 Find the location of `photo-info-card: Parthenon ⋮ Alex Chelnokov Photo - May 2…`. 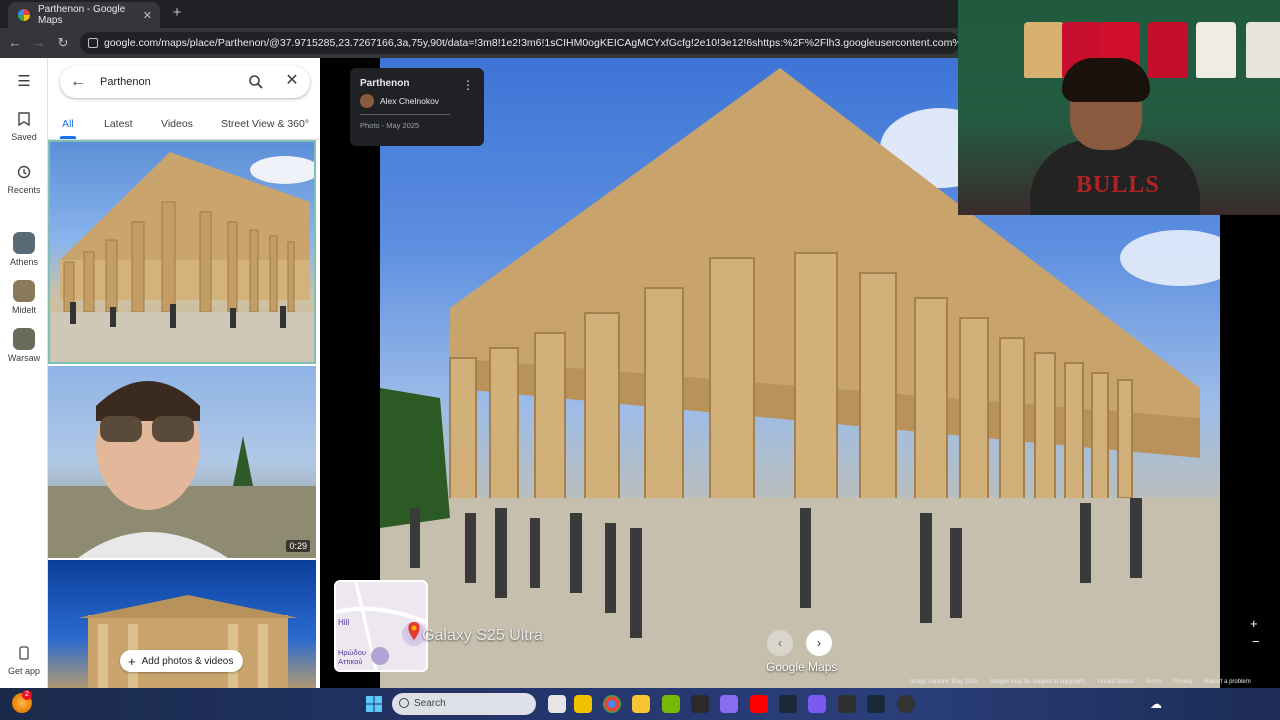

photo-info-card: Parthenon ⋮ Alex Chelnokov Photo - May 2… is located at coordinates (417, 107).